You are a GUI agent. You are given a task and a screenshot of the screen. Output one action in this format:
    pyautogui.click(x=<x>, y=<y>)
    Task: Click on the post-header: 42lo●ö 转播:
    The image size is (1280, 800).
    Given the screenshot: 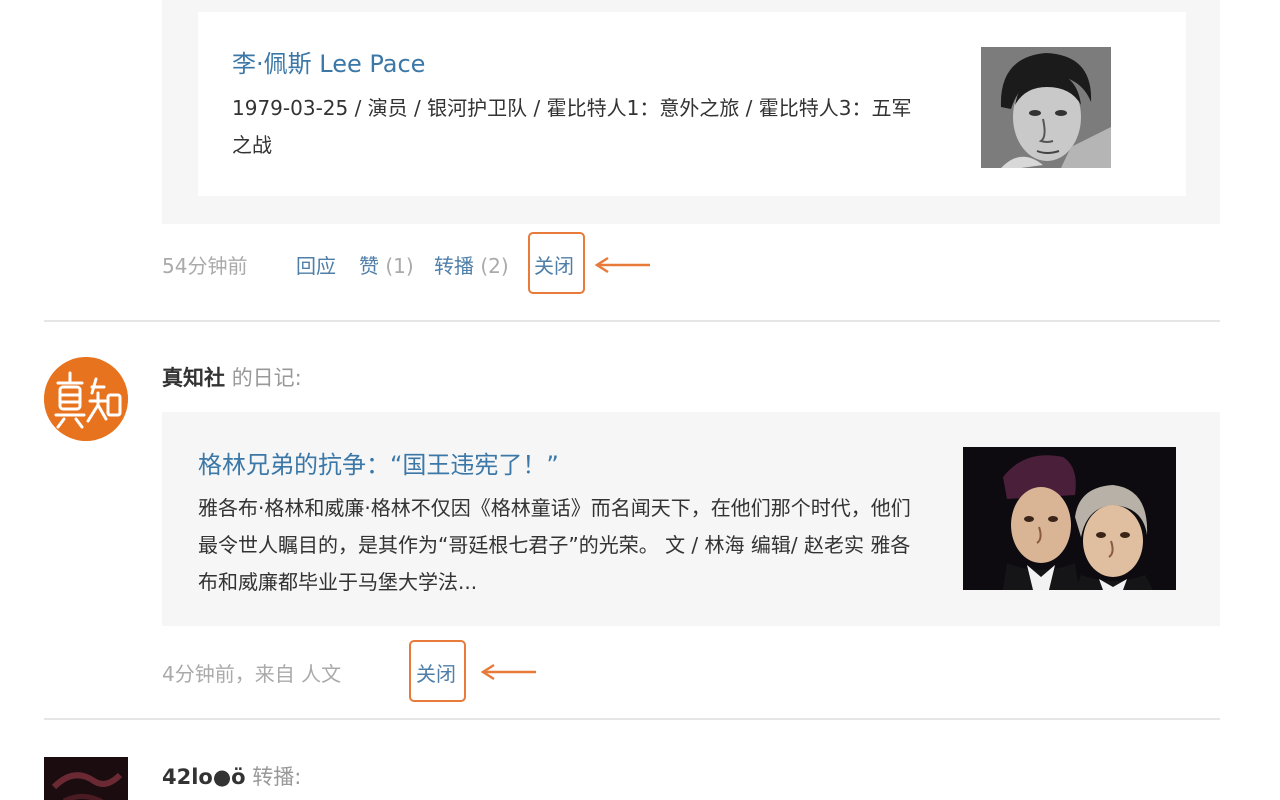 What is the action you would take?
    pyautogui.click(x=231, y=776)
    